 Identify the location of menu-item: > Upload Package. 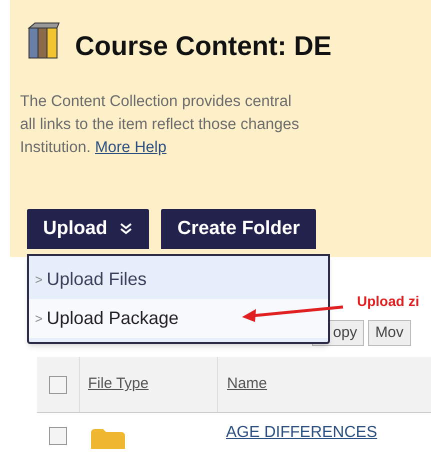
(178, 318).